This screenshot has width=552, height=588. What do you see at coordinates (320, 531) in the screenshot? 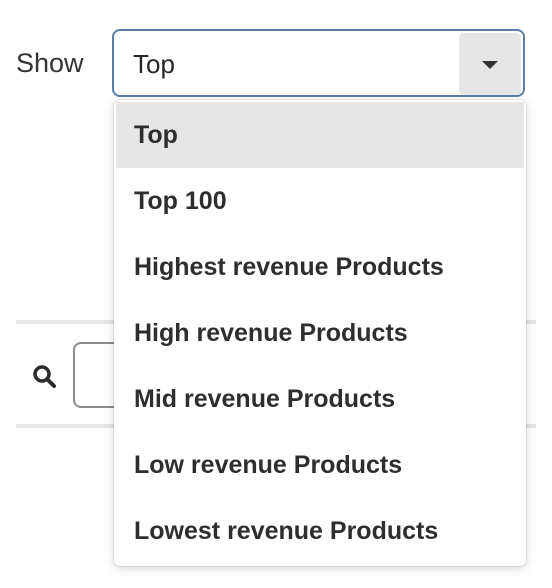
I see `option-lowest-revenue-products: Lowest revenue Products` at bounding box center [320, 531].